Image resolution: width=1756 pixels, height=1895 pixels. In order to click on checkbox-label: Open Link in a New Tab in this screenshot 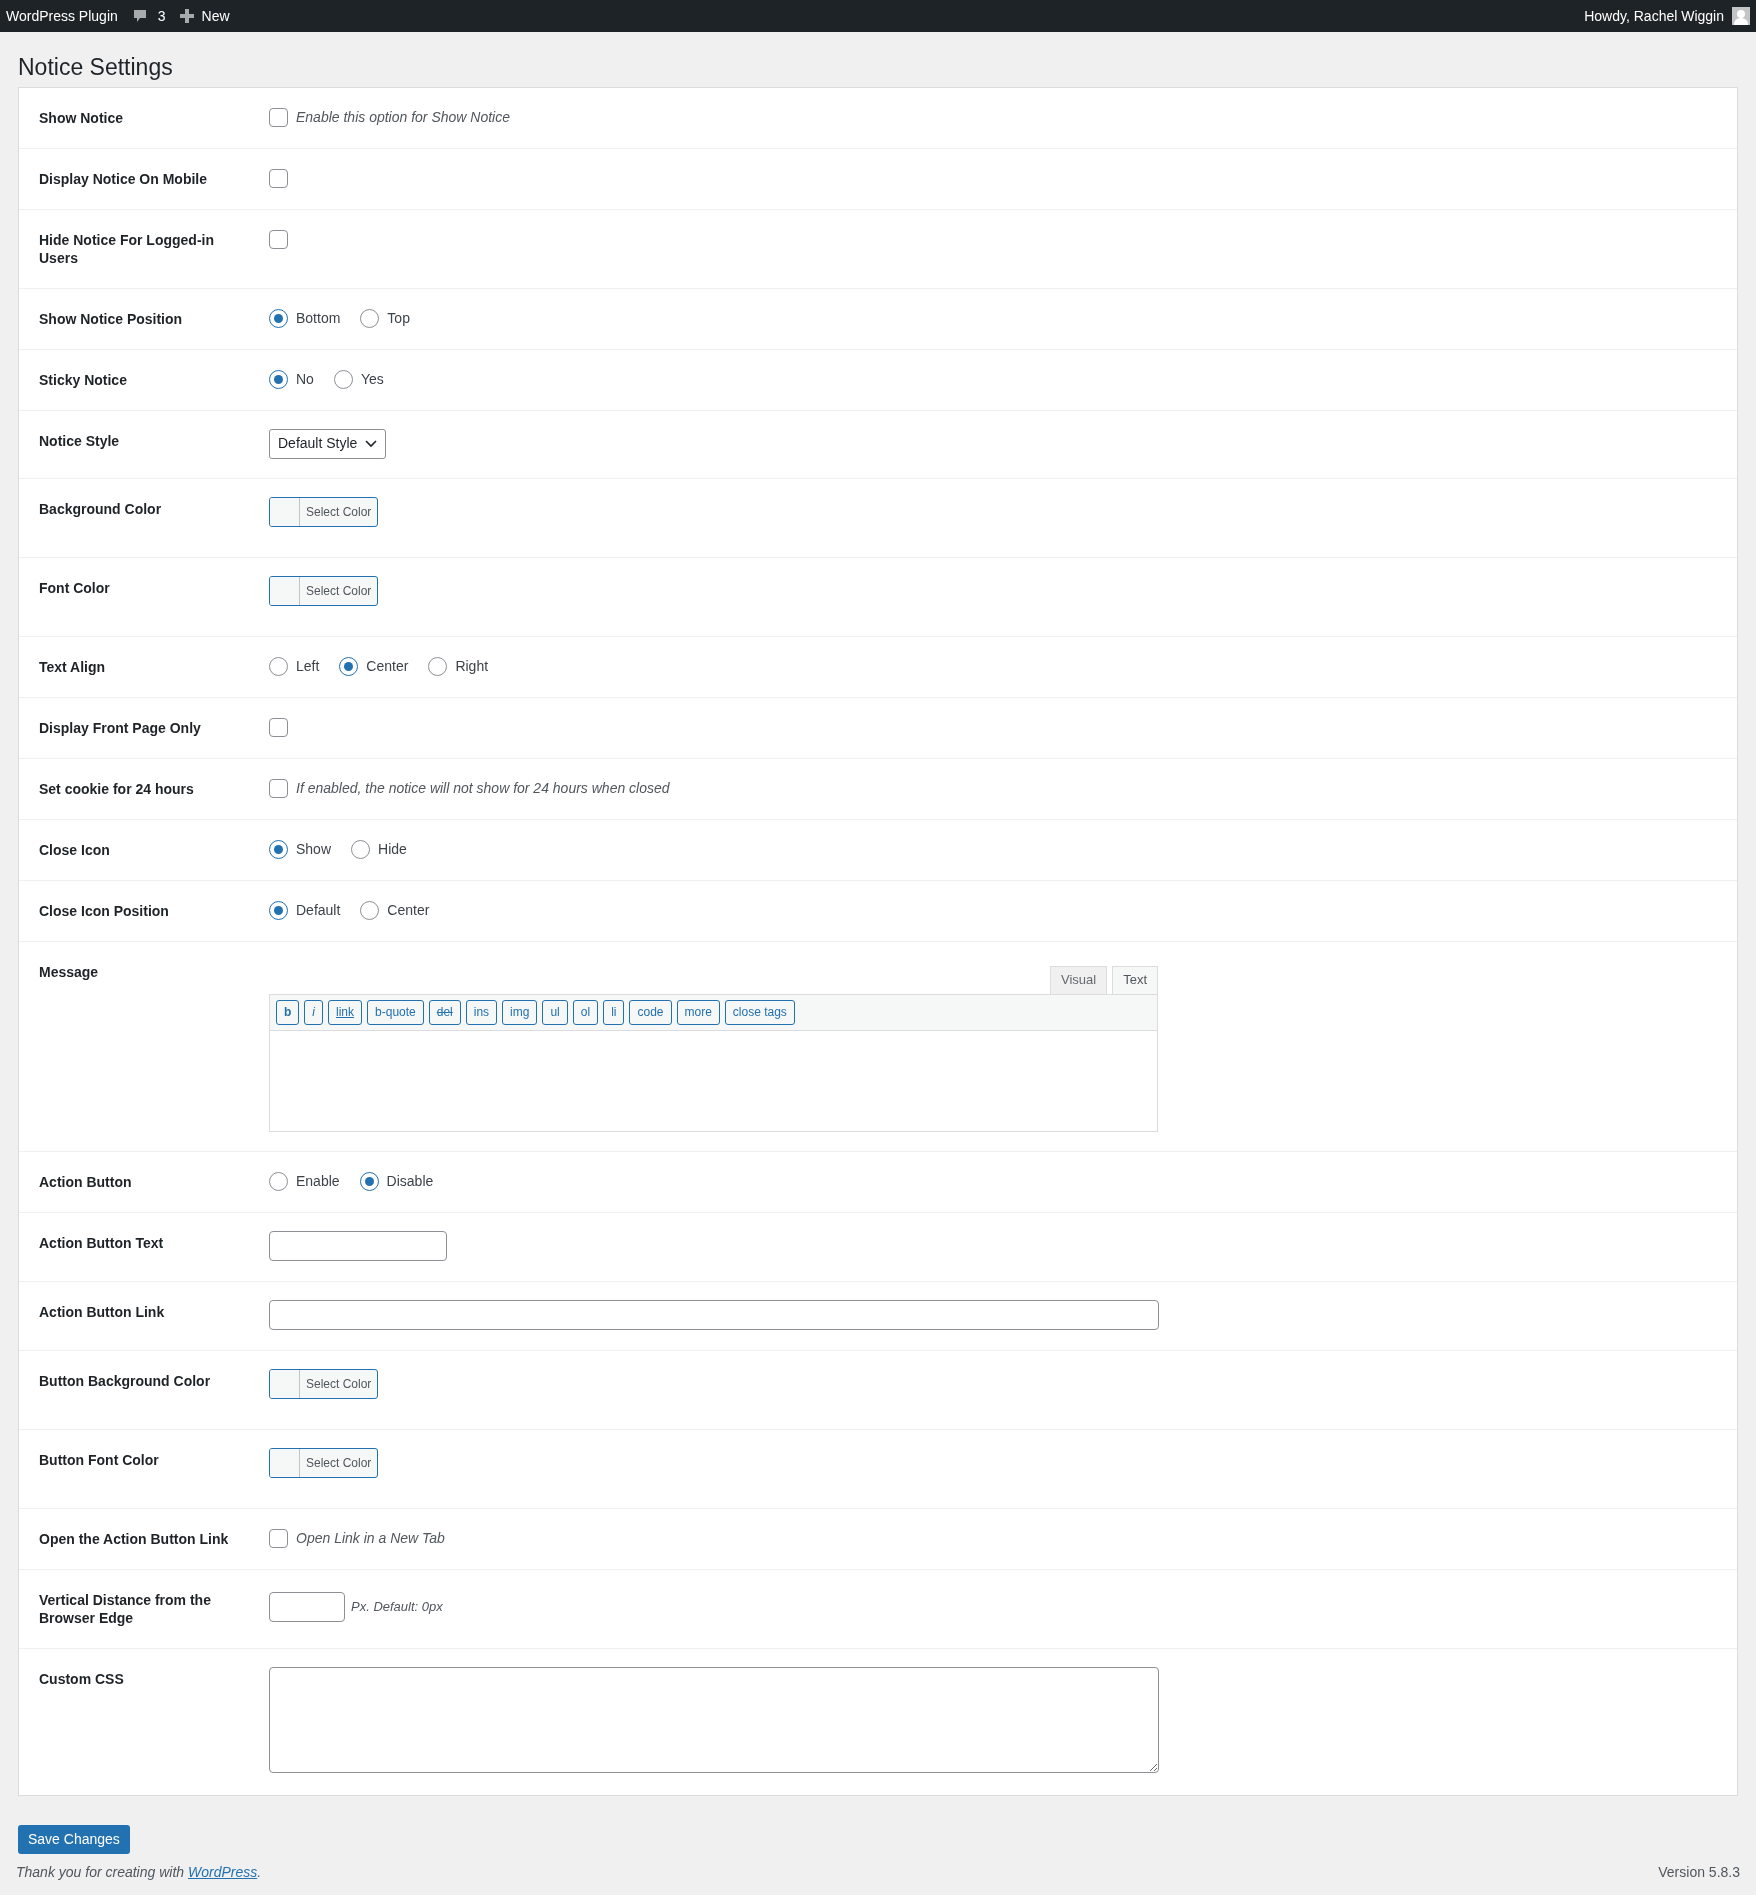, I will do `click(370, 1538)`.